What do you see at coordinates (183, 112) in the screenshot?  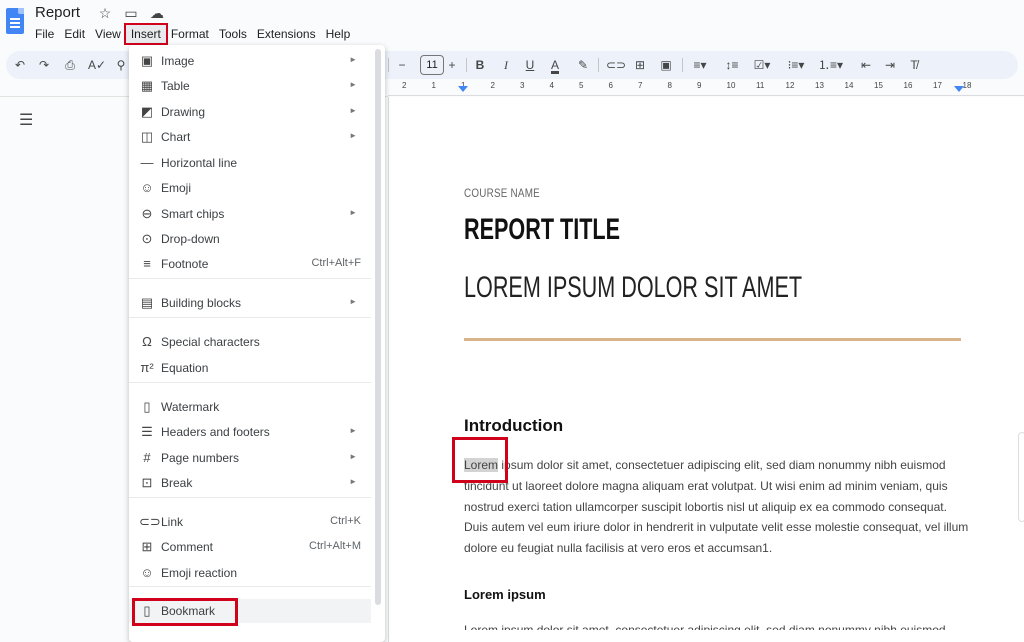 I see `menu-item-label: Drawing` at bounding box center [183, 112].